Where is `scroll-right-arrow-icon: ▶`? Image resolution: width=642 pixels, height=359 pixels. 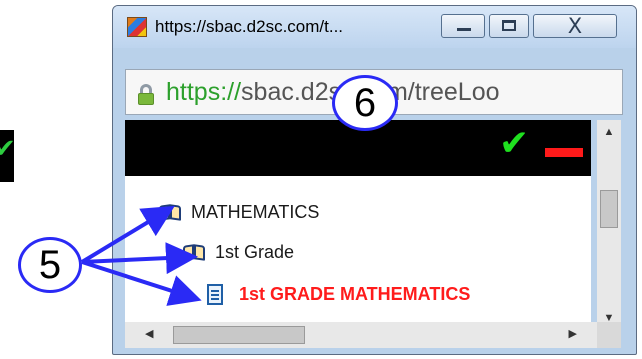 scroll-right-arrow-icon: ▶ is located at coordinates (573, 333).